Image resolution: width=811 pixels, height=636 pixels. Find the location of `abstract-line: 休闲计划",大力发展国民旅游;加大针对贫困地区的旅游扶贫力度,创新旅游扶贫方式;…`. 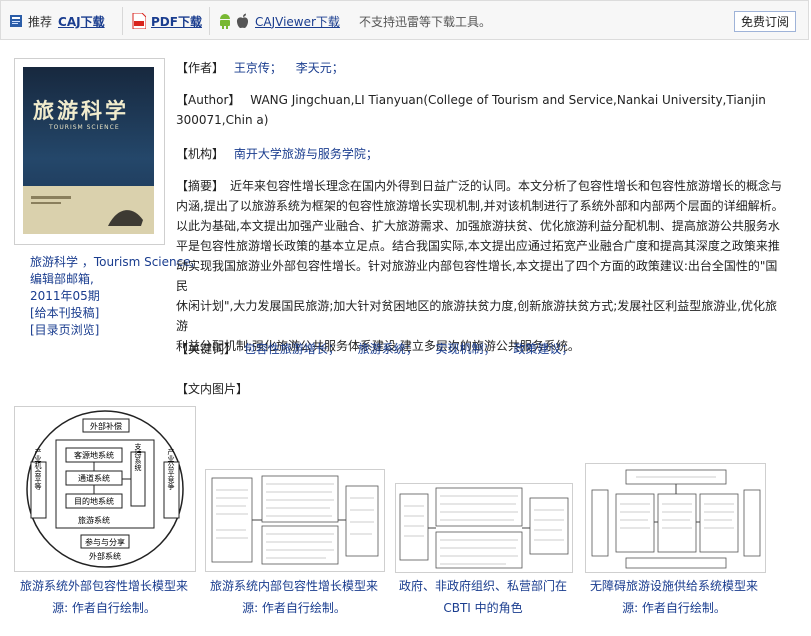

abstract-line: 休闲计划",大力发展国民旅游;加大针对贫困地区的旅游扶贫力度,创新旅游扶贫方式;… is located at coordinates (477, 316).